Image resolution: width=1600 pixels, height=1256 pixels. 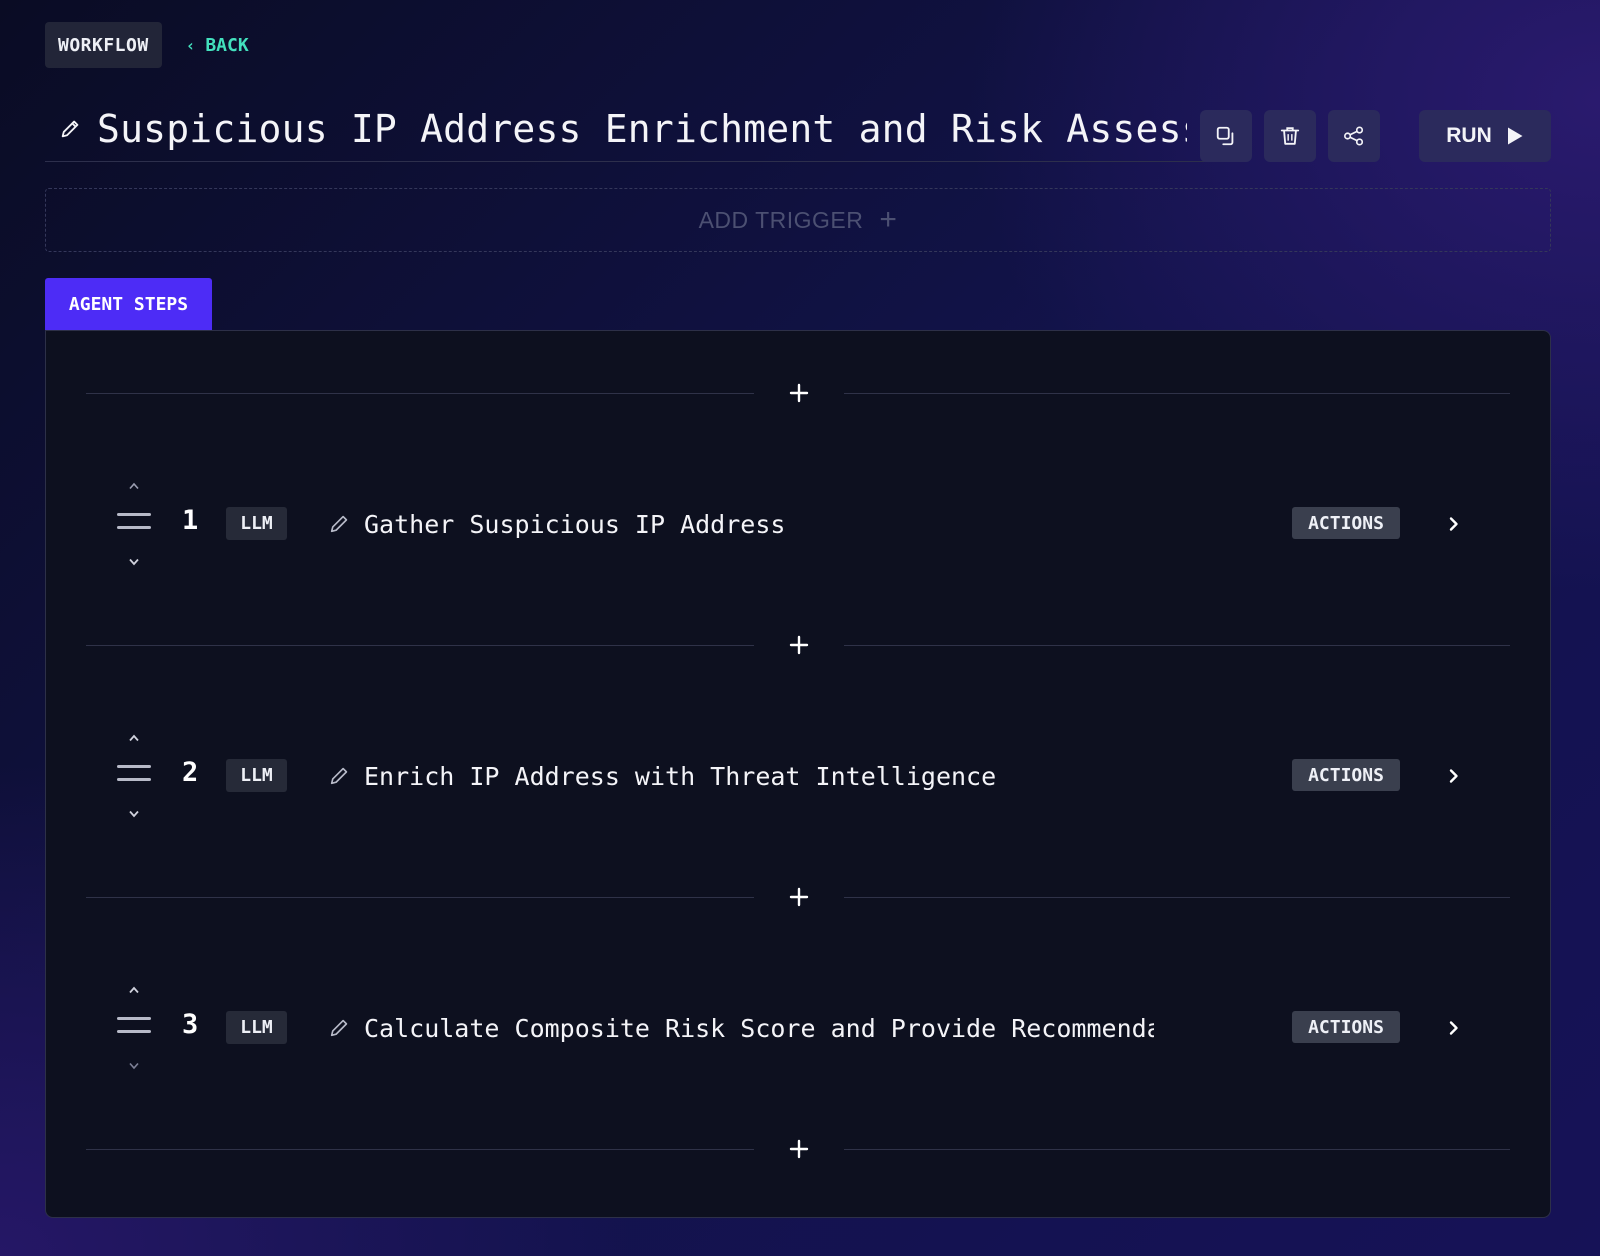 I want to click on plus-icon: +, so click(x=888, y=219).